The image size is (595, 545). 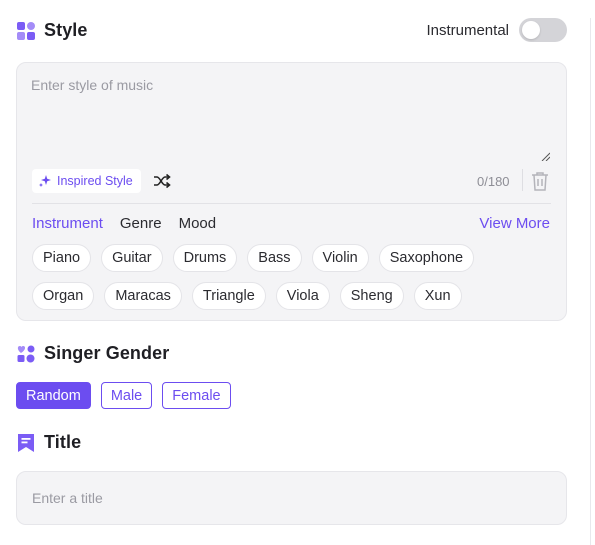 What do you see at coordinates (26, 354) in the screenshot?
I see `gender-shapes-icon` at bounding box center [26, 354].